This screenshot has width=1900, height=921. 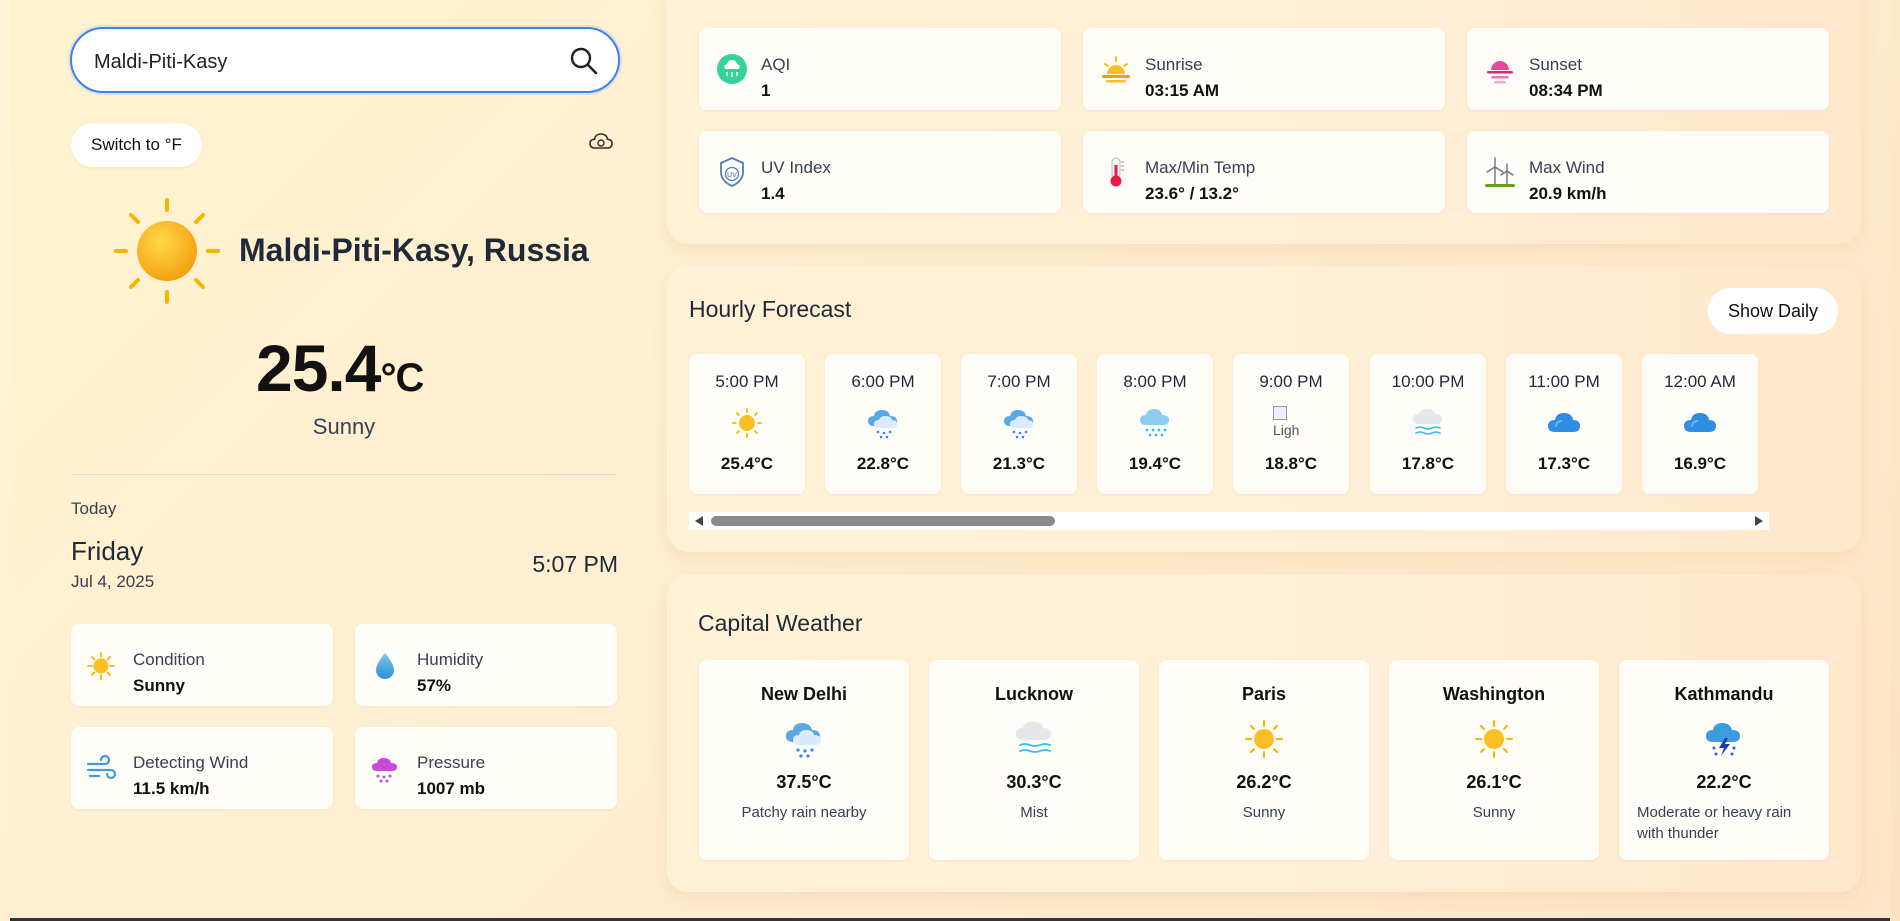 I want to click on metric-value: 03:15 AM, so click(x=1182, y=90).